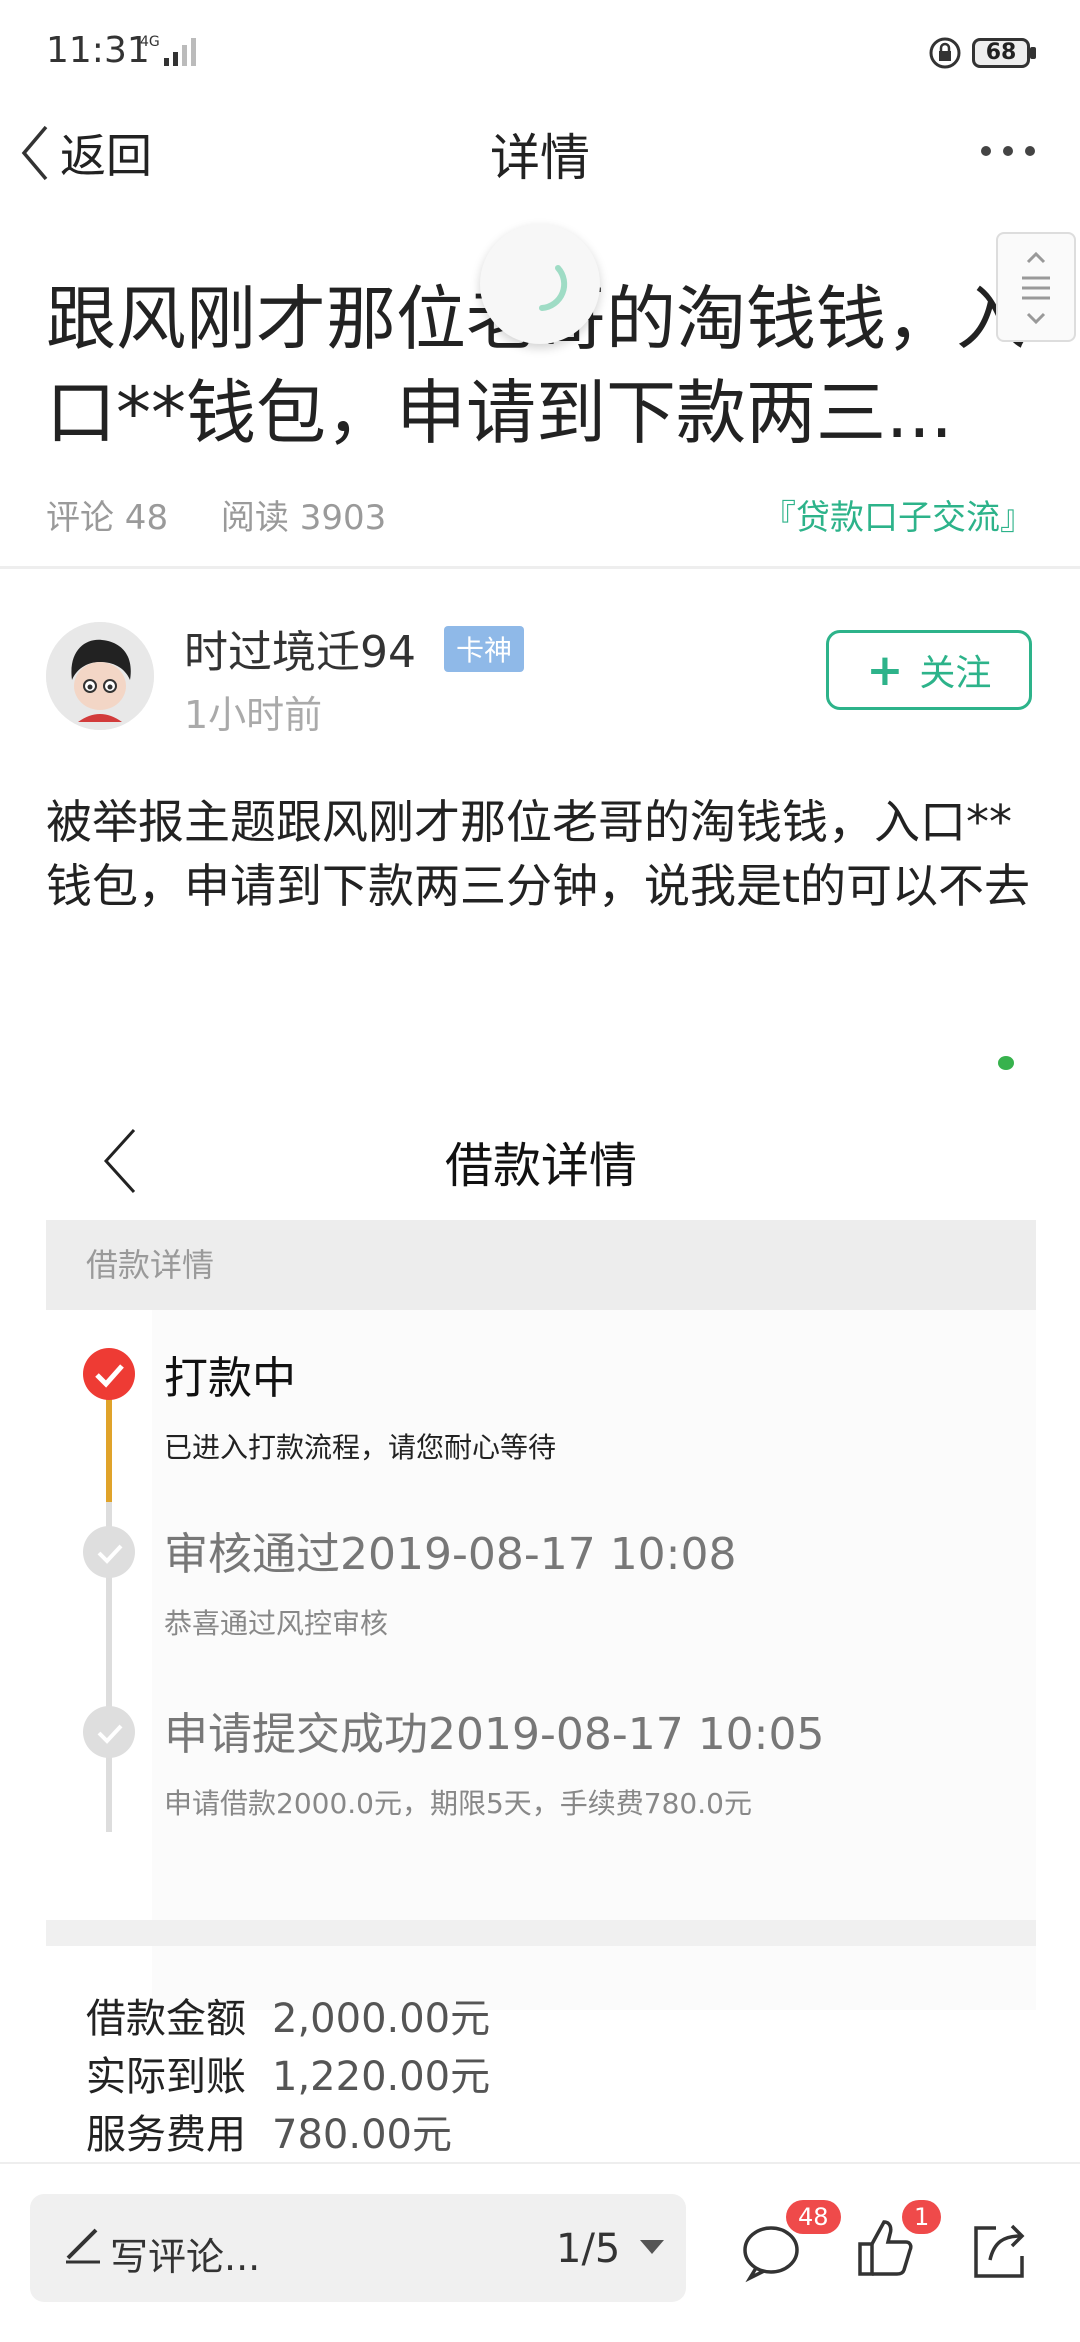  Describe the element at coordinates (494, 1734) in the screenshot. I see `timeline-step-title: 申请提交成功2019-08-17 10:05` at that location.